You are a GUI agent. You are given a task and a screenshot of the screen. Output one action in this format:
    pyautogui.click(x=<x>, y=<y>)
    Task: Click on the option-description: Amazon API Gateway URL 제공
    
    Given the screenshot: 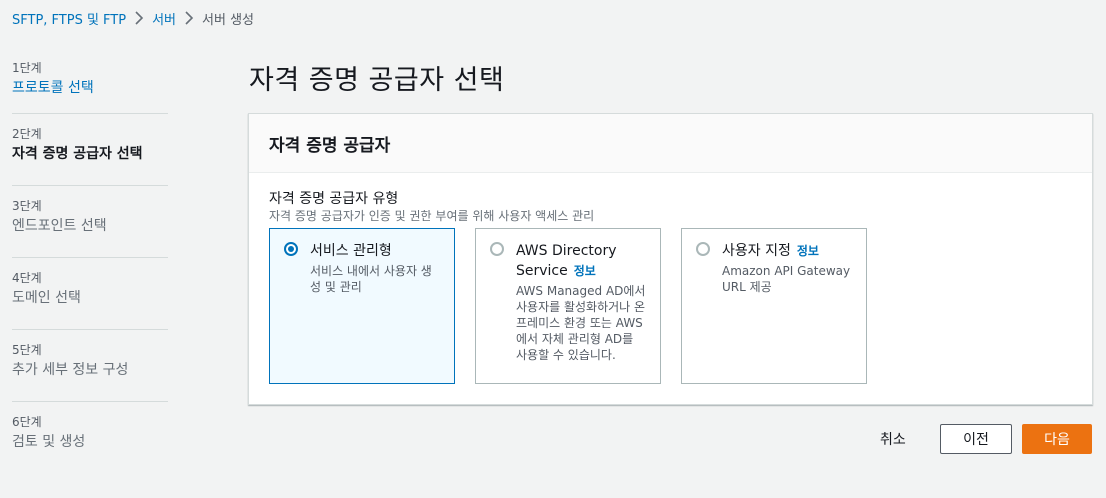 What is the action you would take?
    pyautogui.click(x=786, y=279)
    